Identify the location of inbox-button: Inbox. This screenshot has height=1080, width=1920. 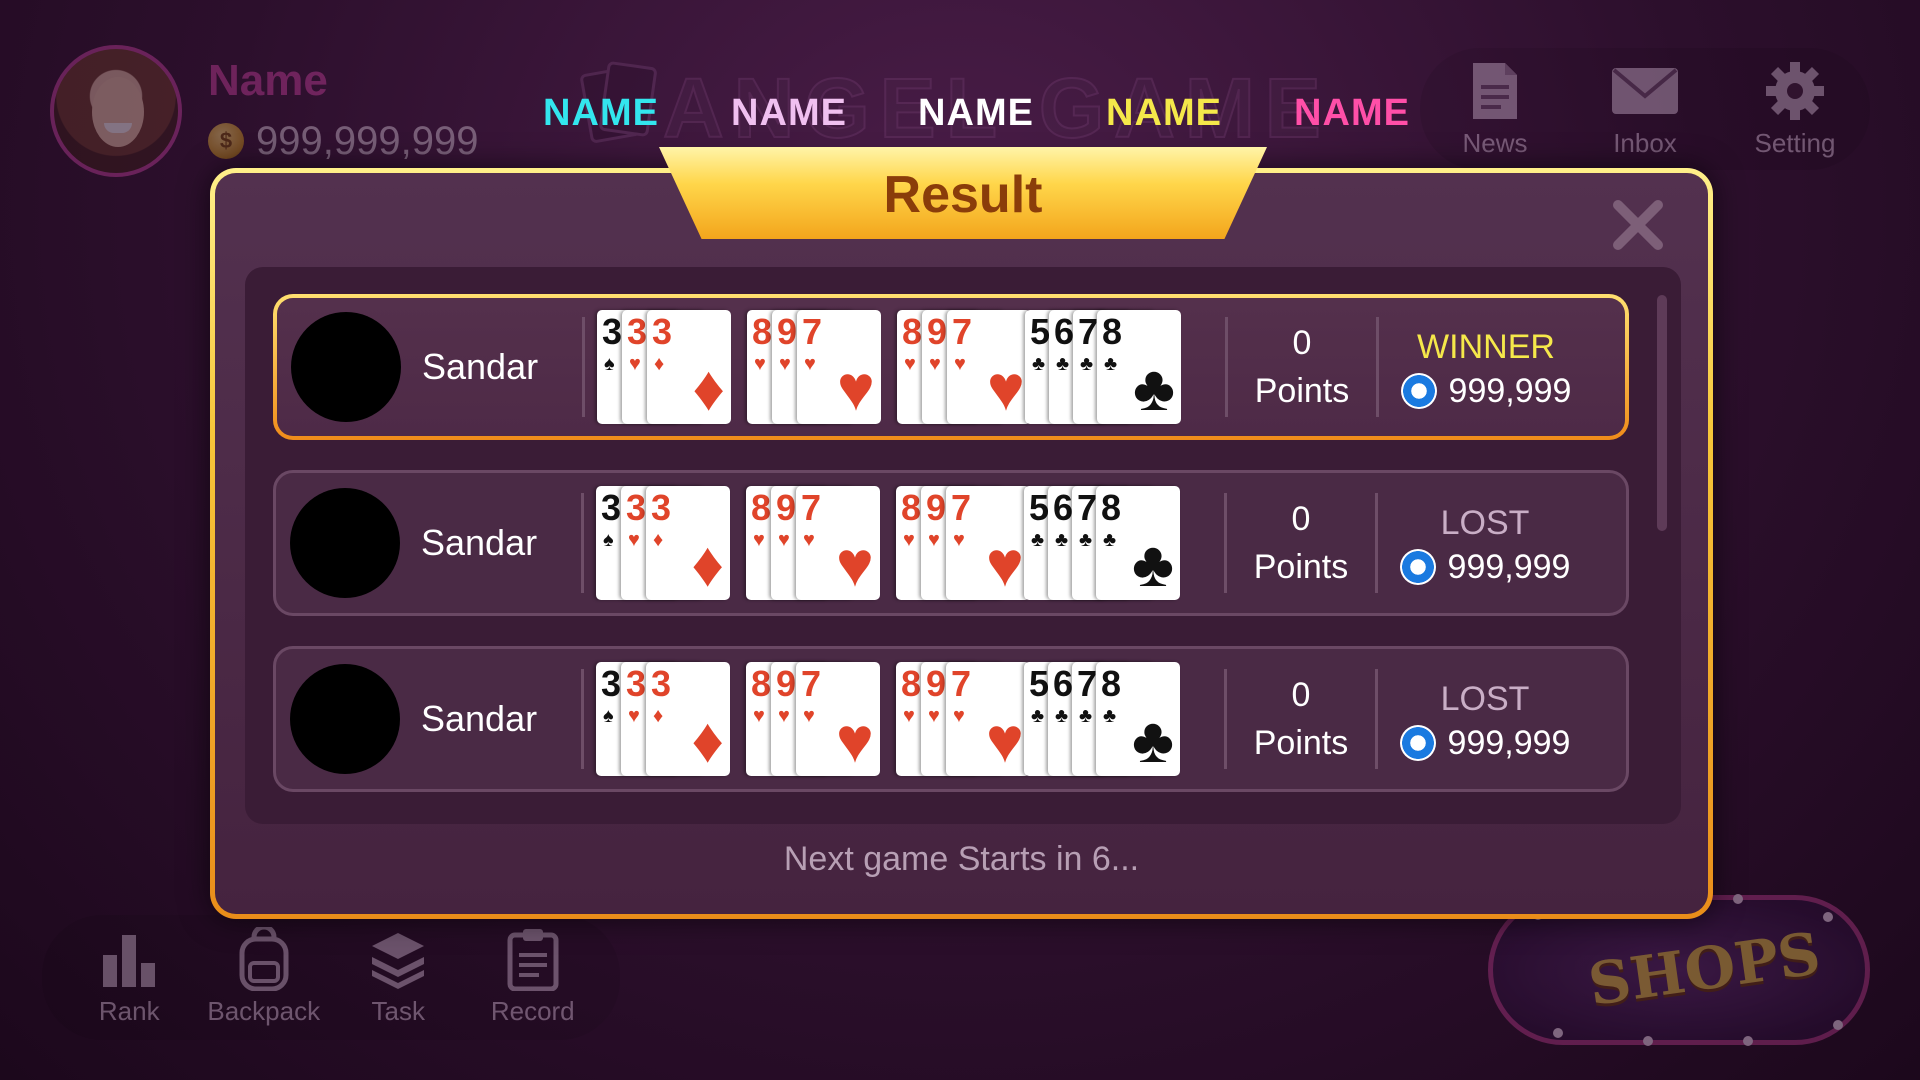
(1645, 109).